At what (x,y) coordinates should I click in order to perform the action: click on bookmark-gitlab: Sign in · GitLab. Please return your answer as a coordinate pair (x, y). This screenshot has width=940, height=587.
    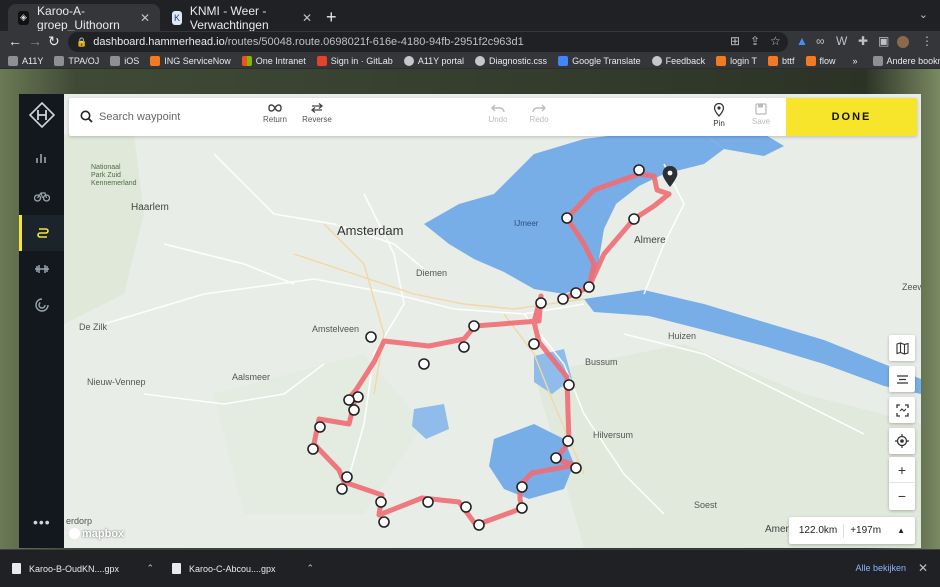
    Looking at the image, I should click on (354, 60).